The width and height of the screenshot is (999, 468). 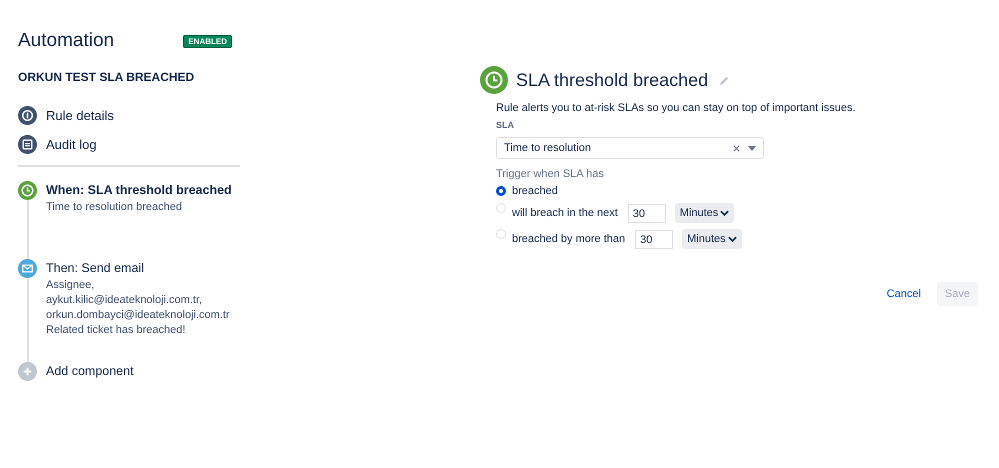 What do you see at coordinates (569, 239) in the screenshot?
I see `option-label: breached by more than` at bounding box center [569, 239].